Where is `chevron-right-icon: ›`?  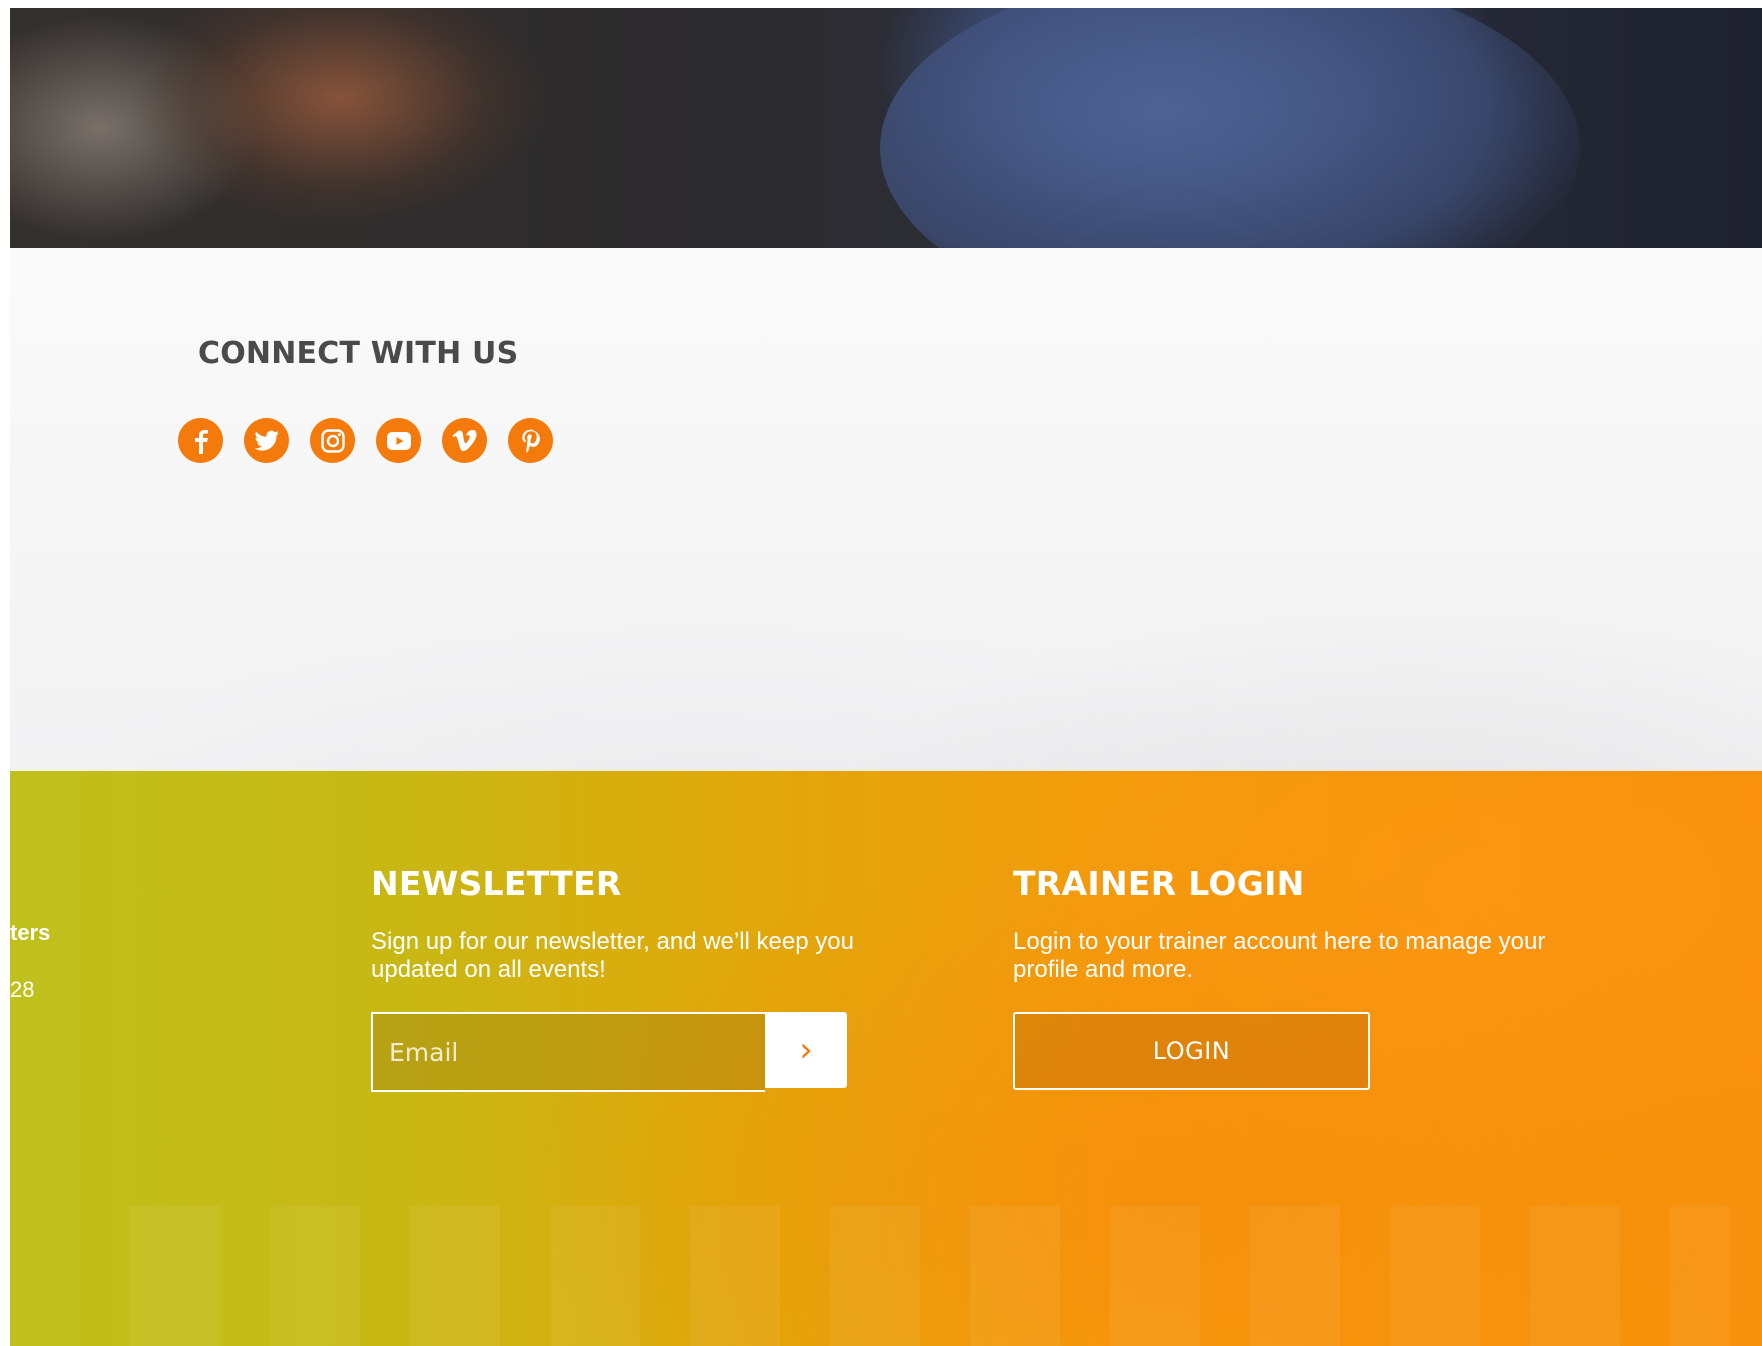
chevron-right-icon: › is located at coordinates (806, 1050).